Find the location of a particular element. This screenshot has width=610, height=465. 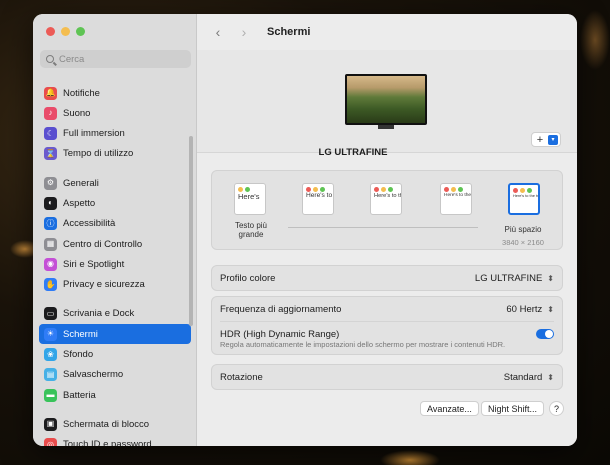

add-display-button: + ▾ is located at coordinates (546, 139).